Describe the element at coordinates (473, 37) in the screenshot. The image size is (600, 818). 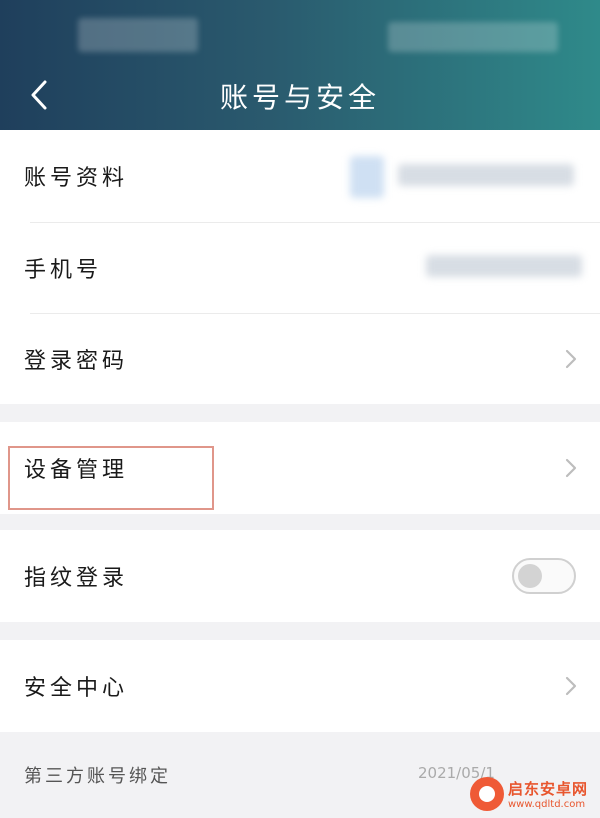
I see `blurred-status-right` at that location.